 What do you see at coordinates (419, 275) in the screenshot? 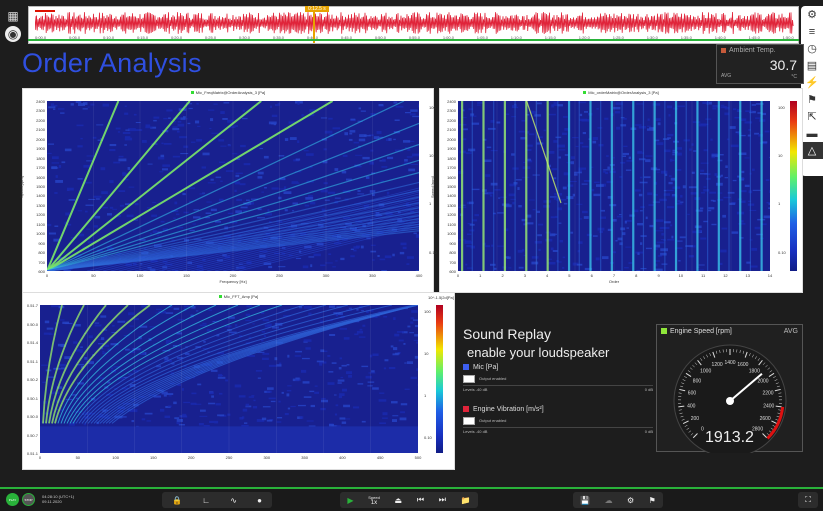
I see `x-tick-label: 400` at bounding box center [419, 275].